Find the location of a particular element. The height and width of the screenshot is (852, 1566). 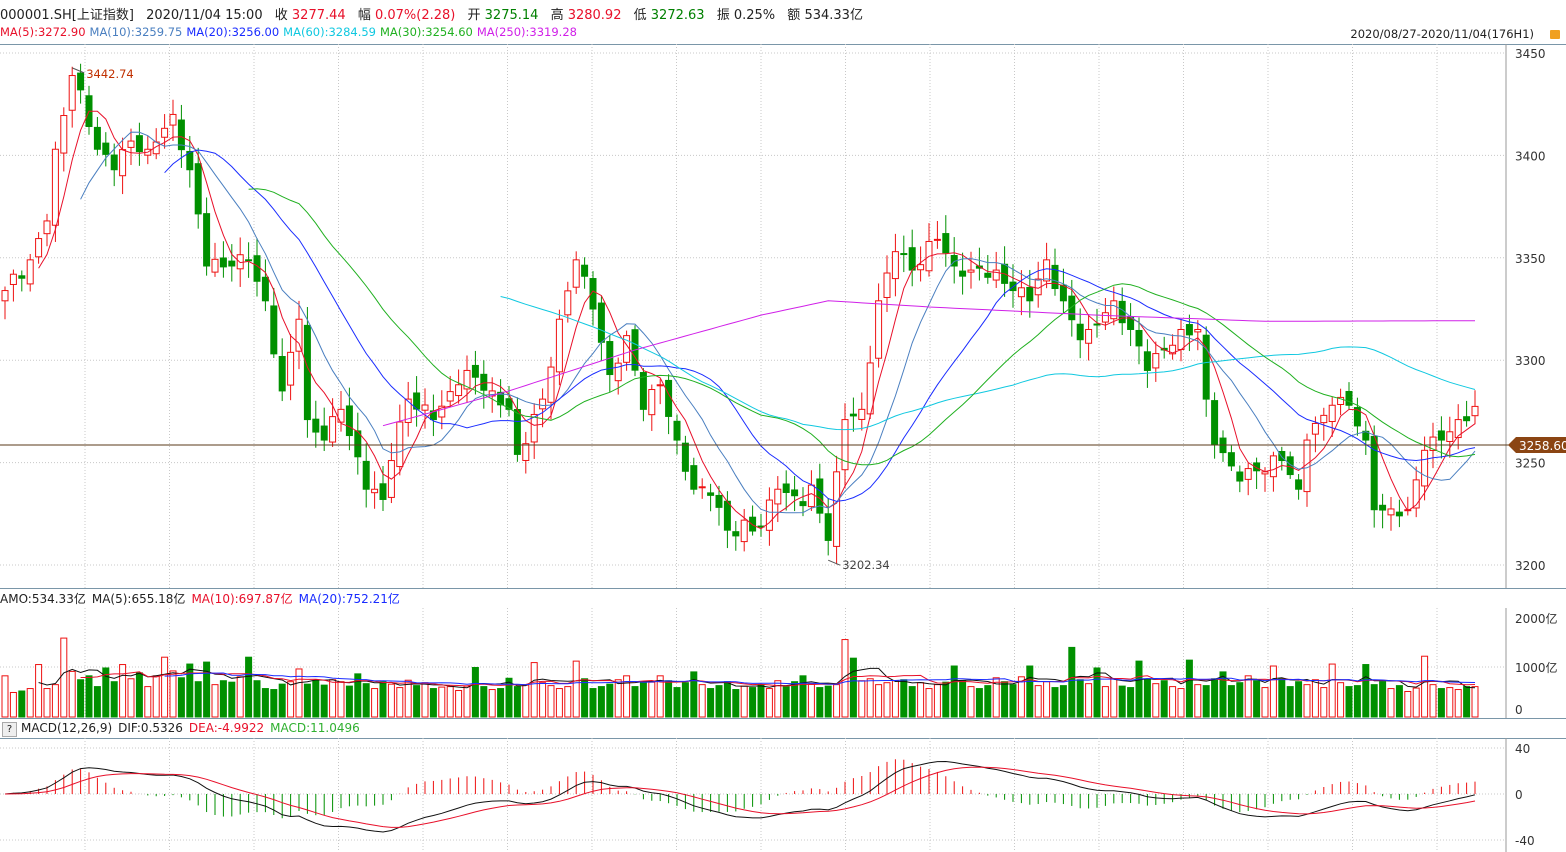

volume-chart: 0 1000亿 2000亿 is located at coordinates (783, 663).